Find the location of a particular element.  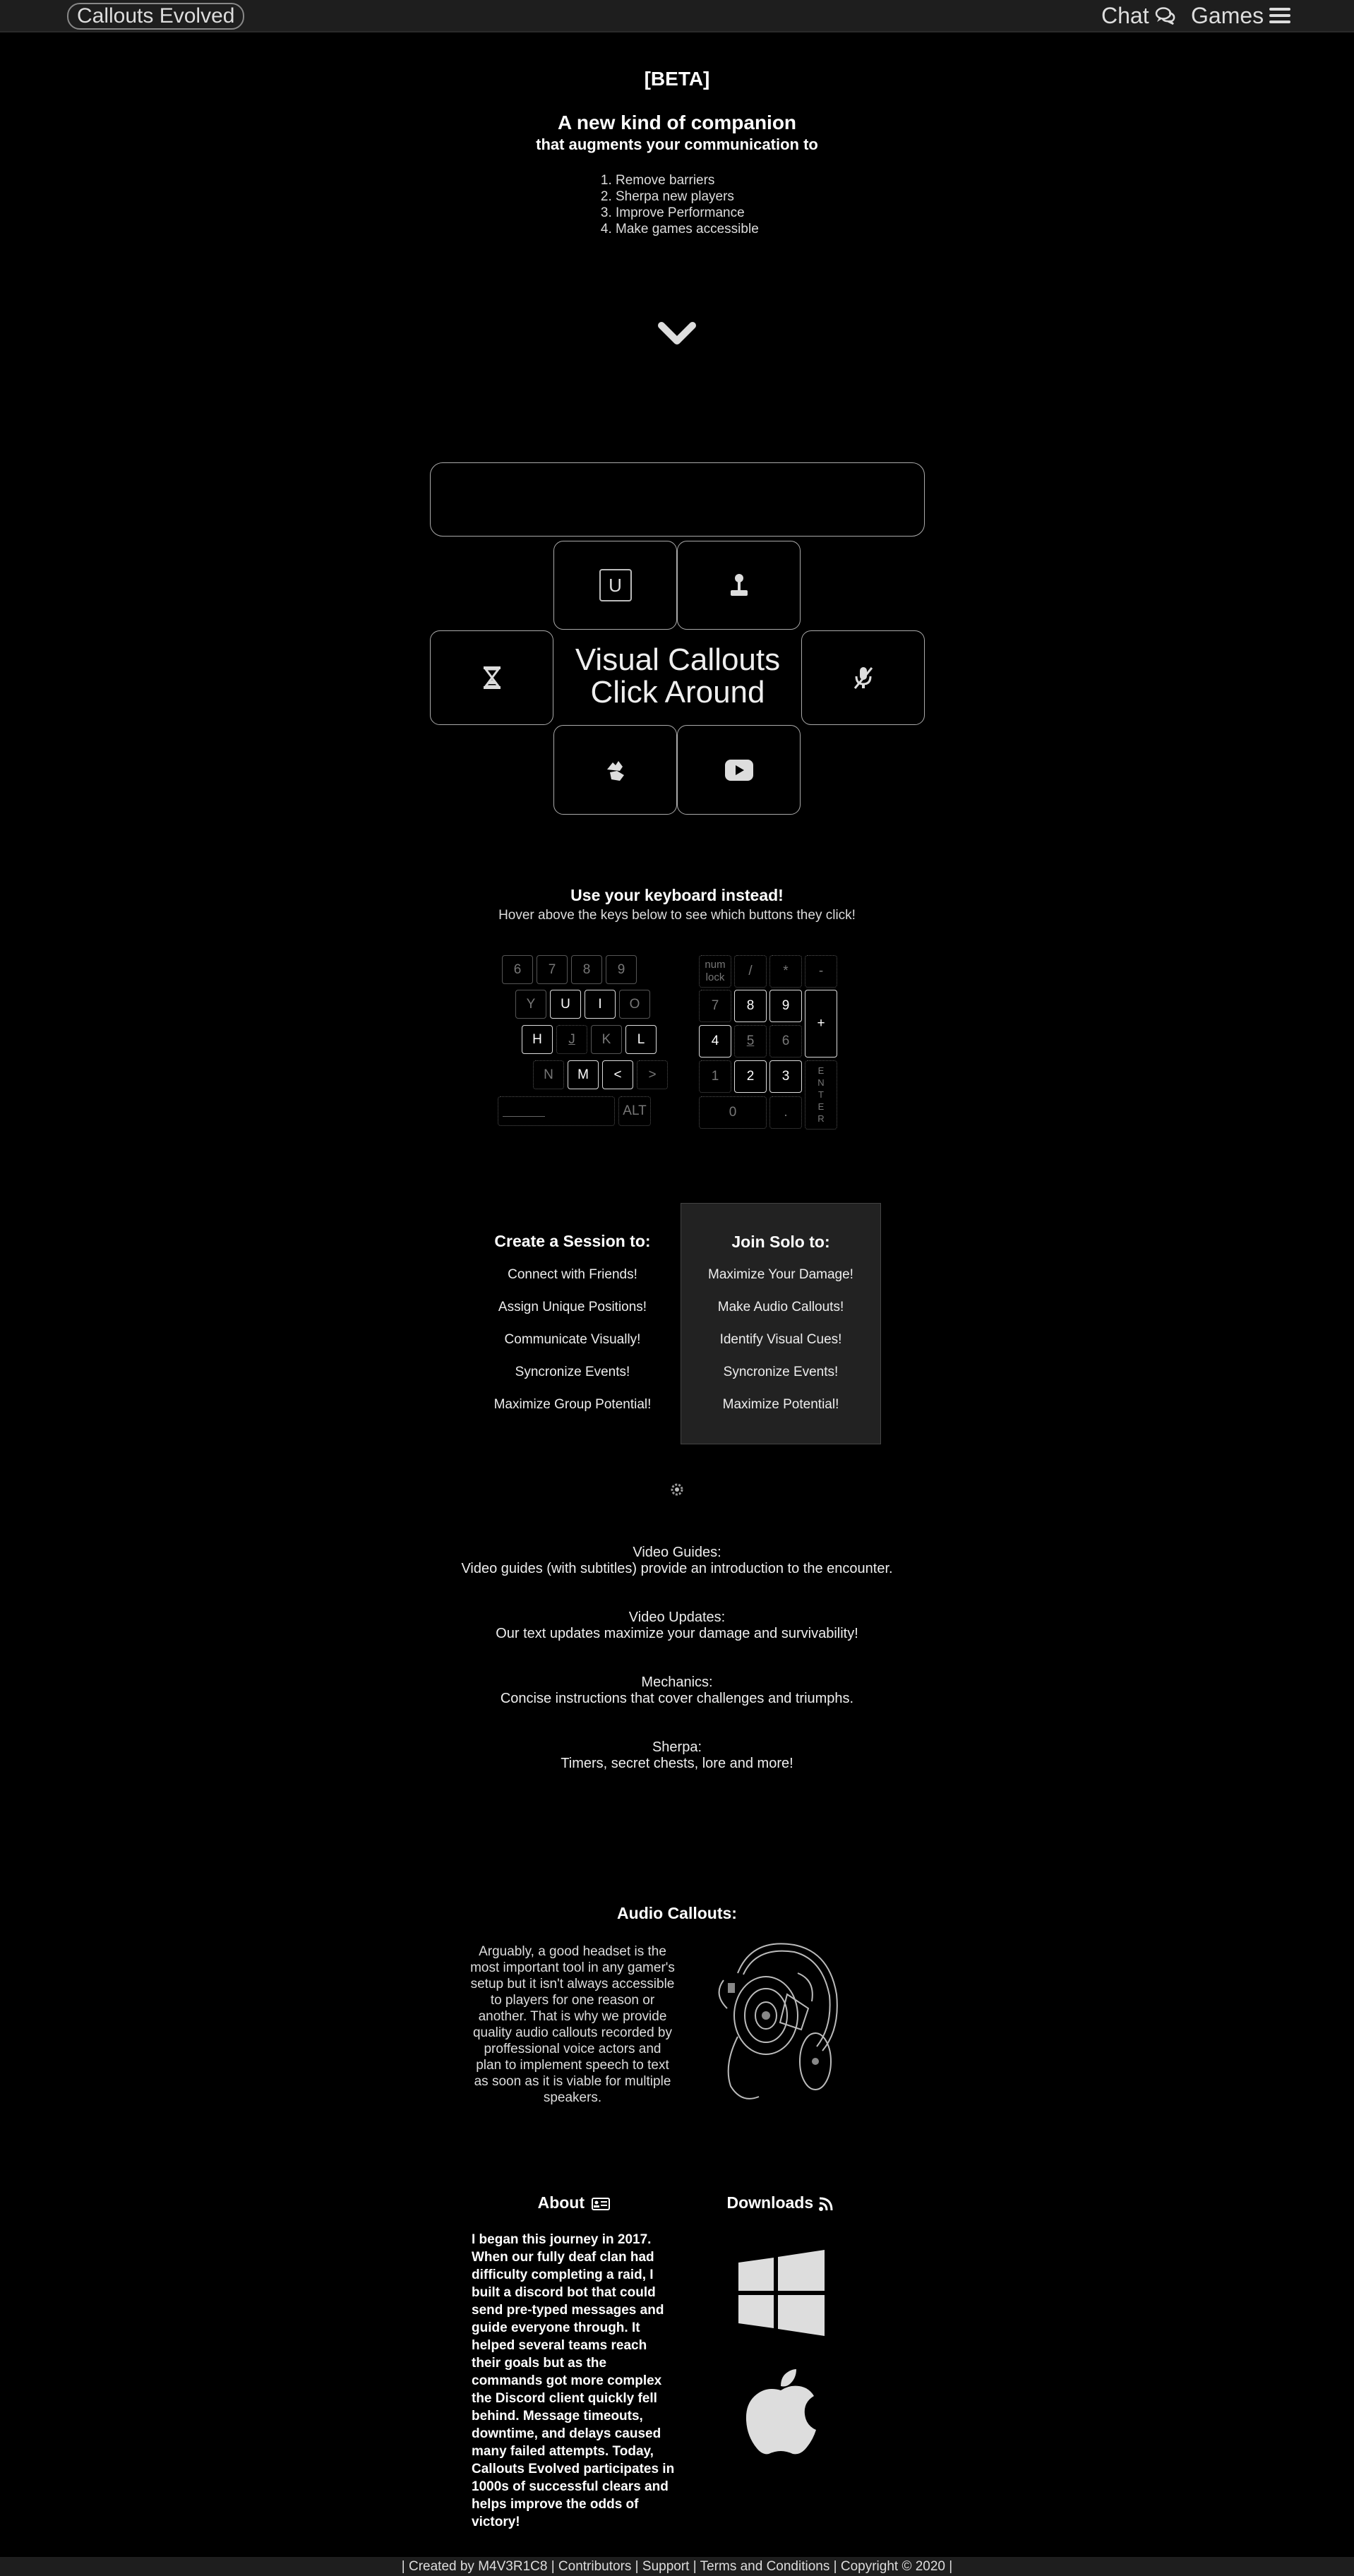

visual-callouts-line1: Visual Callouts is located at coordinates (678, 659).